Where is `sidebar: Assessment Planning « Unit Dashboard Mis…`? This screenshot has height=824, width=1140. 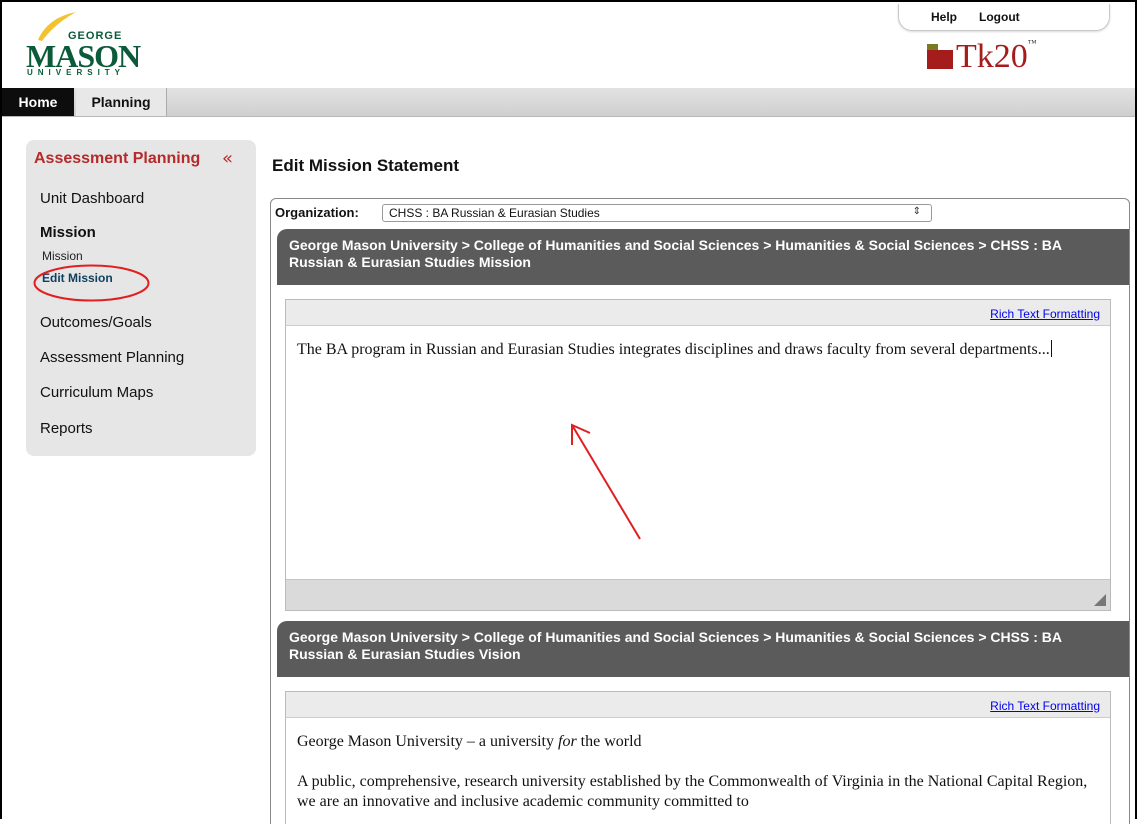
sidebar: Assessment Planning « Unit Dashboard Mis… is located at coordinates (141, 298).